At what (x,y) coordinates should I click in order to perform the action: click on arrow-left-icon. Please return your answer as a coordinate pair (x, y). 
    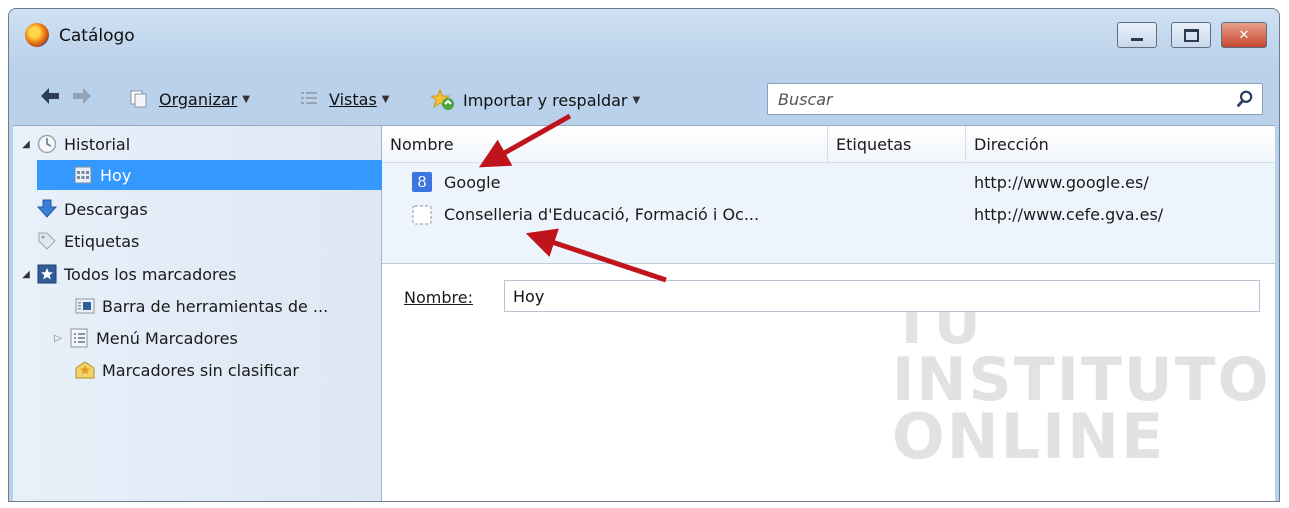
    Looking at the image, I should click on (50, 96).